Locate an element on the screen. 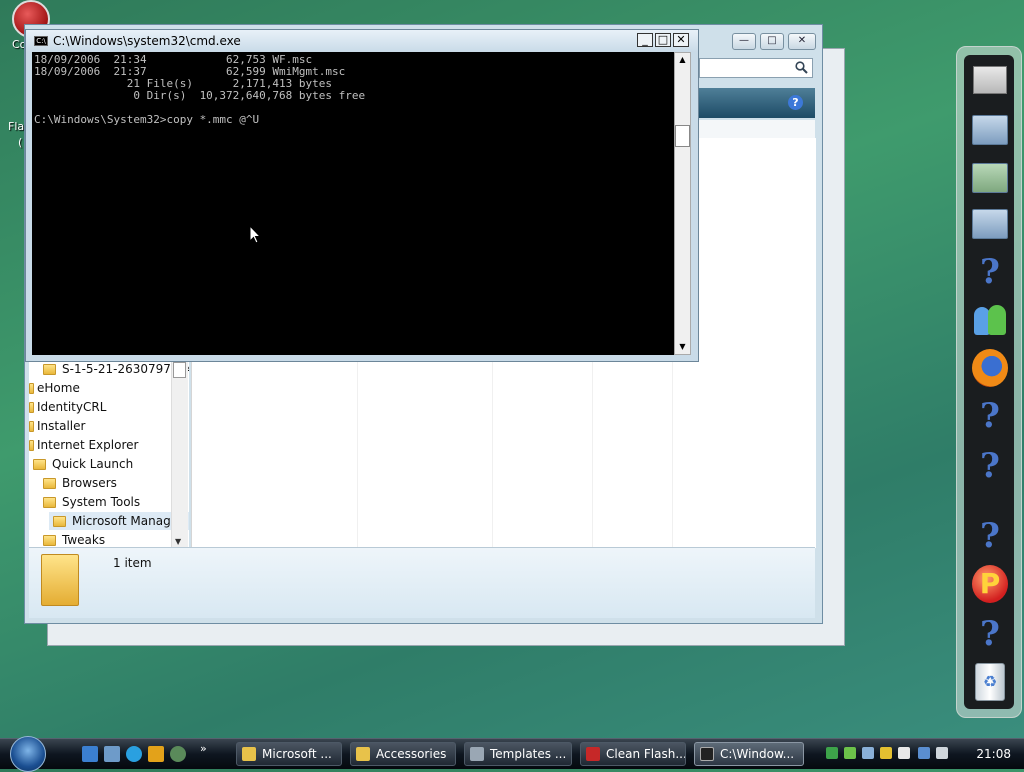 The height and width of the screenshot is (772, 1024). recycle-bin-icon: ♻ is located at coordinates (990, 682).